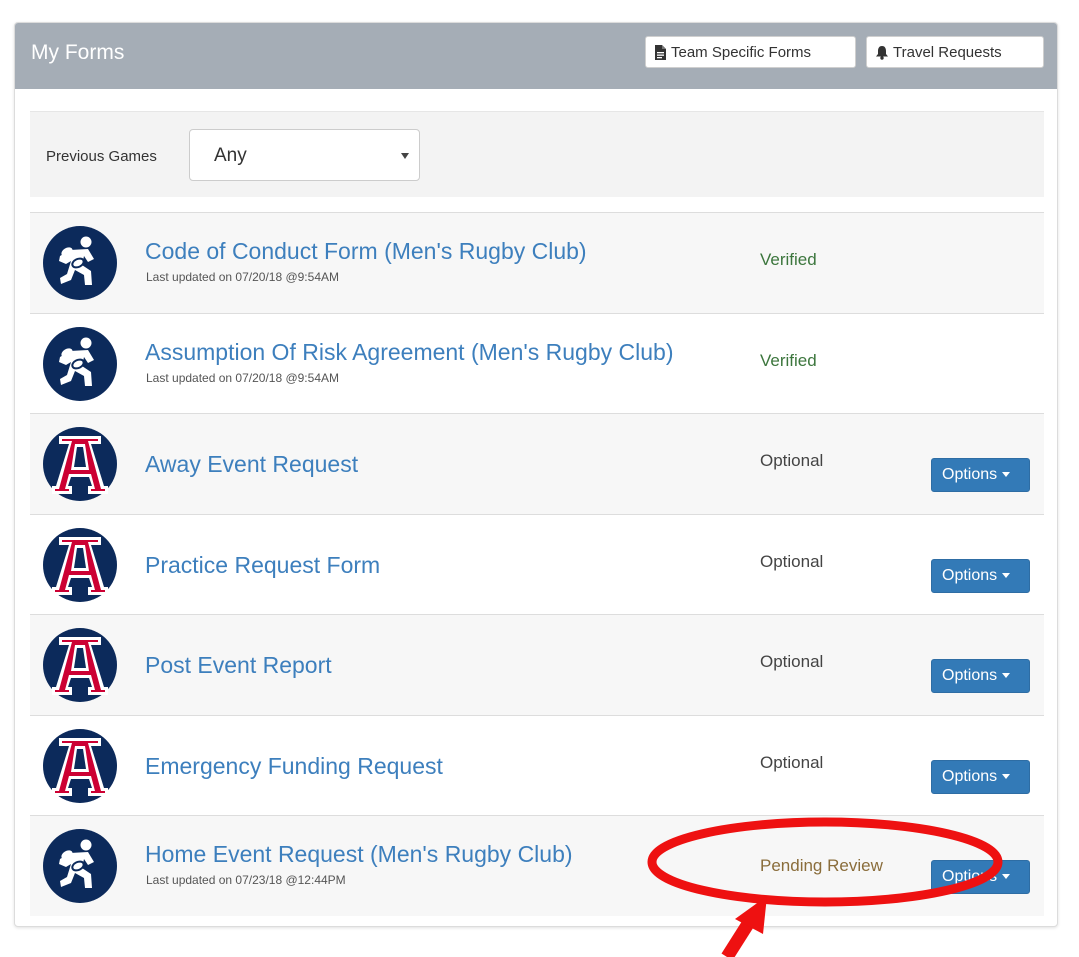 The height and width of the screenshot is (957, 1079). What do you see at coordinates (537, 154) in the screenshot?
I see `filter-bar: Previous Games Any` at bounding box center [537, 154].